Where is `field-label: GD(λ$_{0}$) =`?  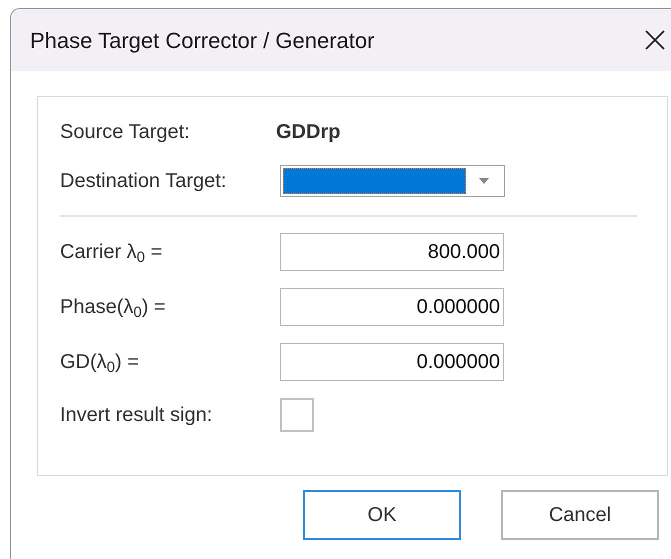
field-label: GD(λ$_{0}$) = is located at coordinates (100, 363).